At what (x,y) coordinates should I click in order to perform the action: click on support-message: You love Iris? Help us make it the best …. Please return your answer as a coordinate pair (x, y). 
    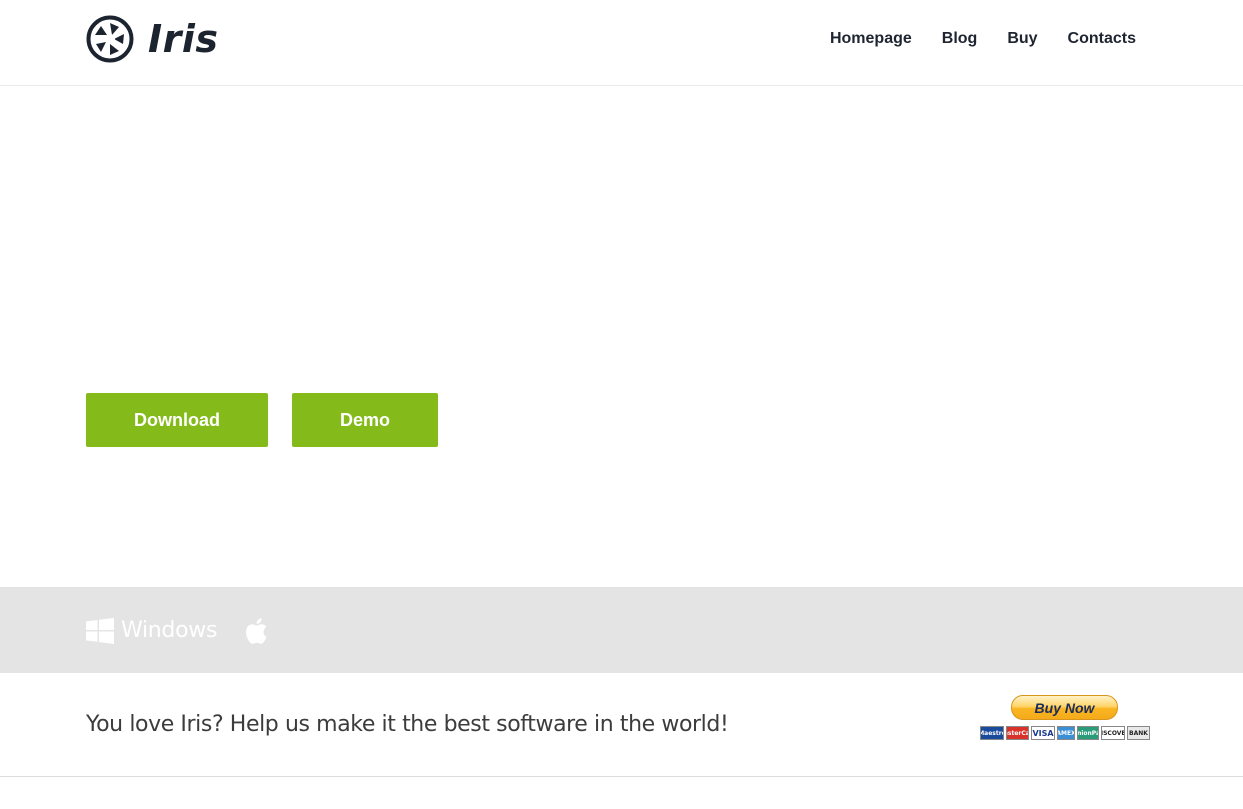
    Looking at the image, I should click on (407, 724).